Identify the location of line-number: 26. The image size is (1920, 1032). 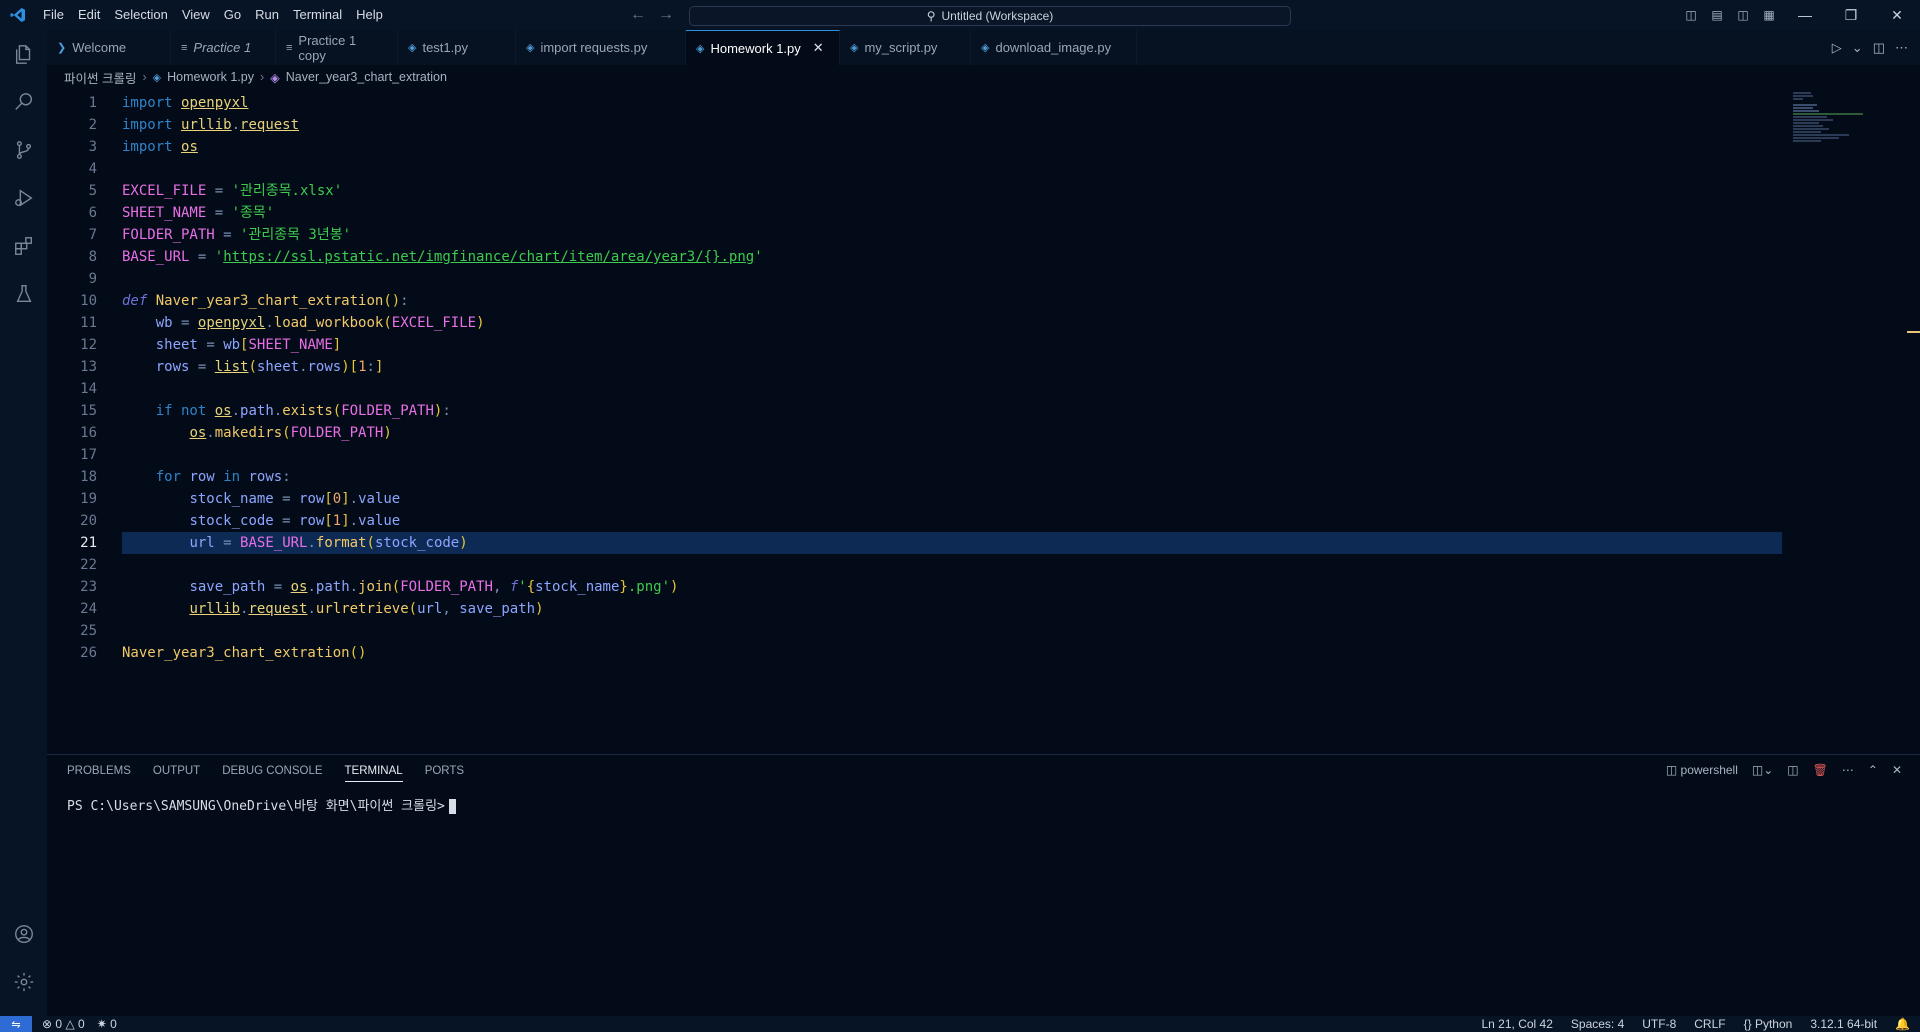
(88, 653).